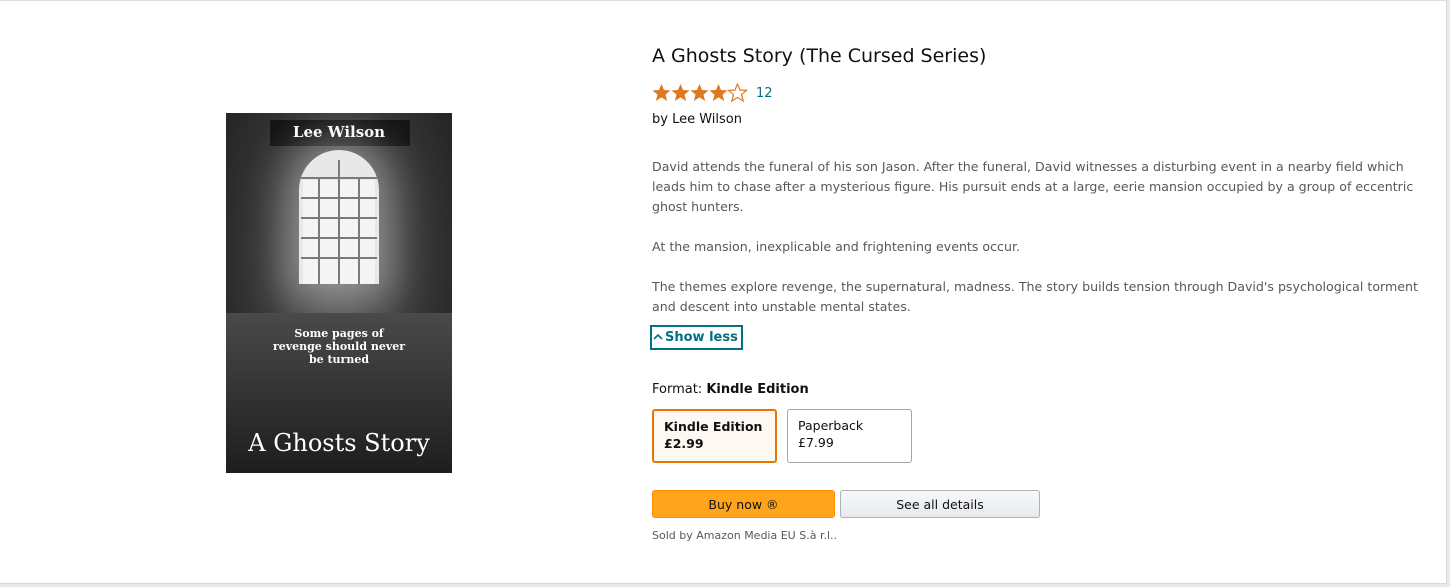 This screenshot has height=587, width=1450. I want to click on star-icons, so click(700, 93).